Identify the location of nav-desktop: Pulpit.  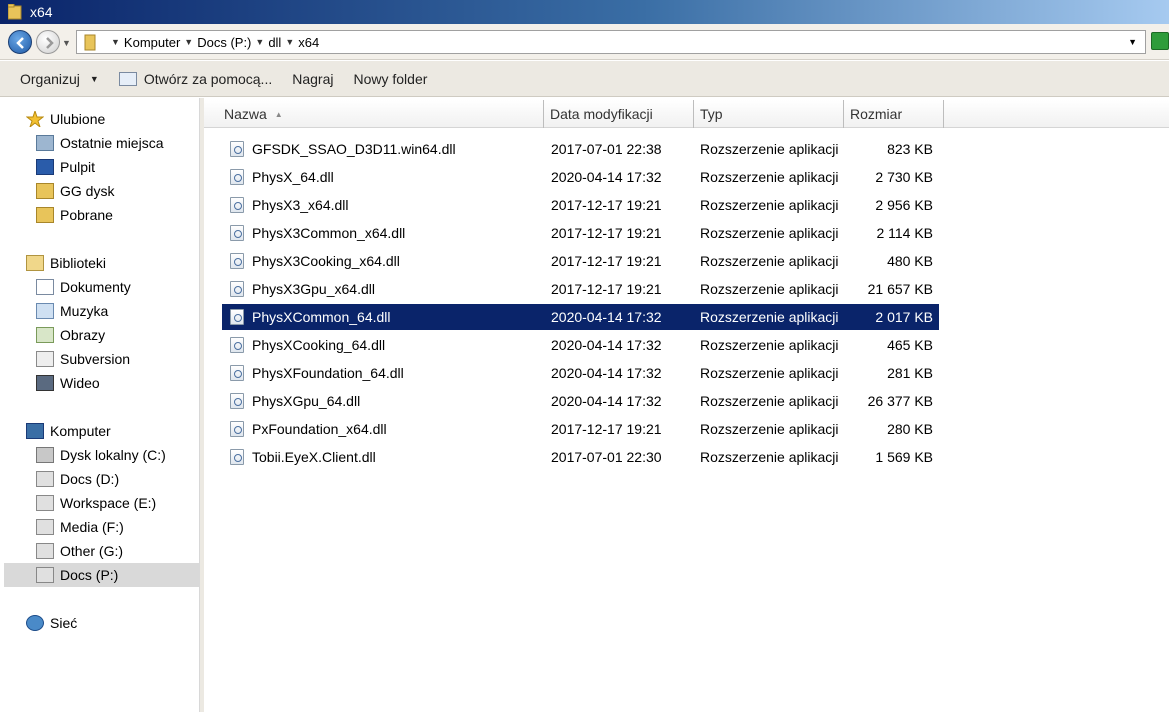
(102, 167).